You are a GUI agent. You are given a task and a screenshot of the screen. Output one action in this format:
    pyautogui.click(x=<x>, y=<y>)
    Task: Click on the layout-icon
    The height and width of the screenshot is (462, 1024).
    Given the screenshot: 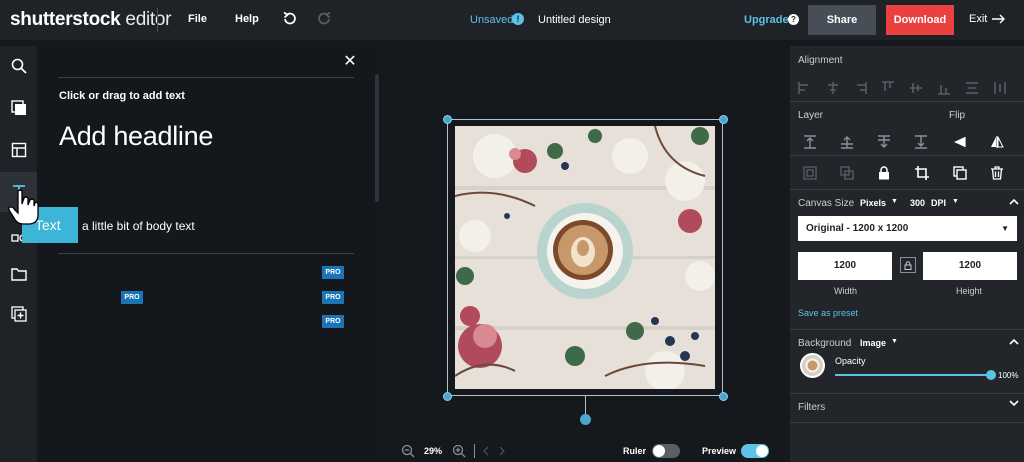 What is the action you would take?
    pyautogui.click(x=18, y=150)
    